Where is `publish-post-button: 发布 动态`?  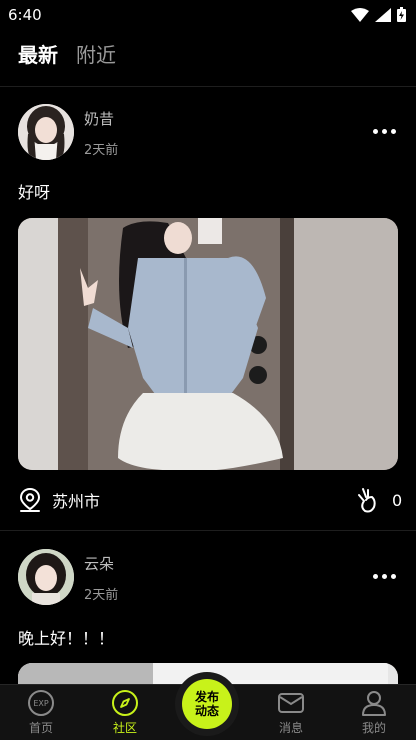
publish-post-button: 发布 动态 is located at coordinates (207, 704).